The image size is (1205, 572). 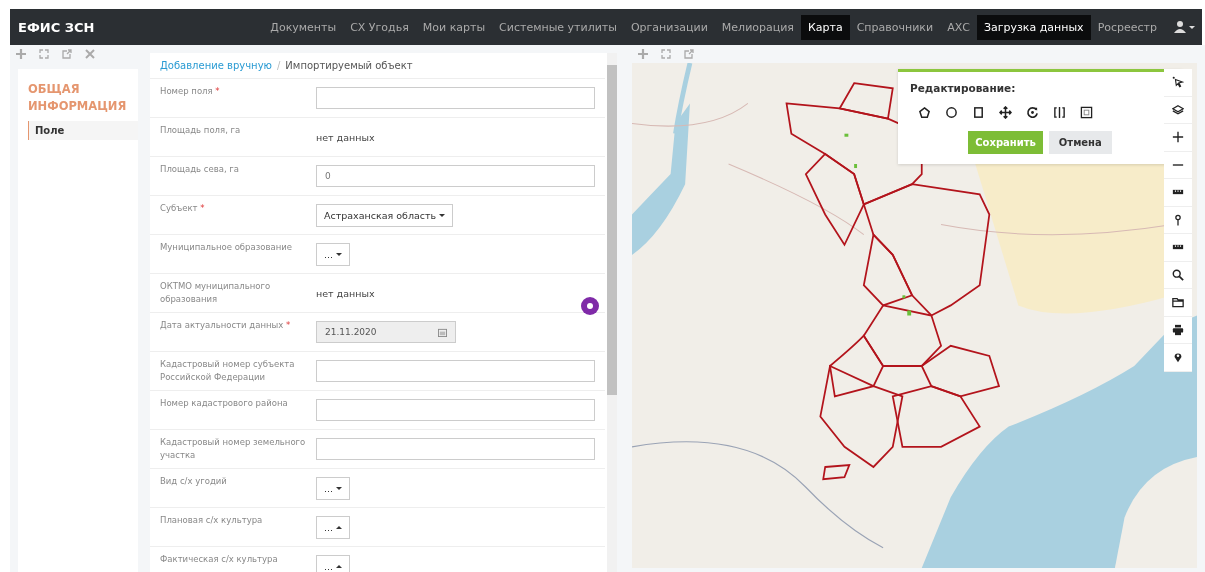 I want to click on nav-item: Карта, so click(x=825, y=27).